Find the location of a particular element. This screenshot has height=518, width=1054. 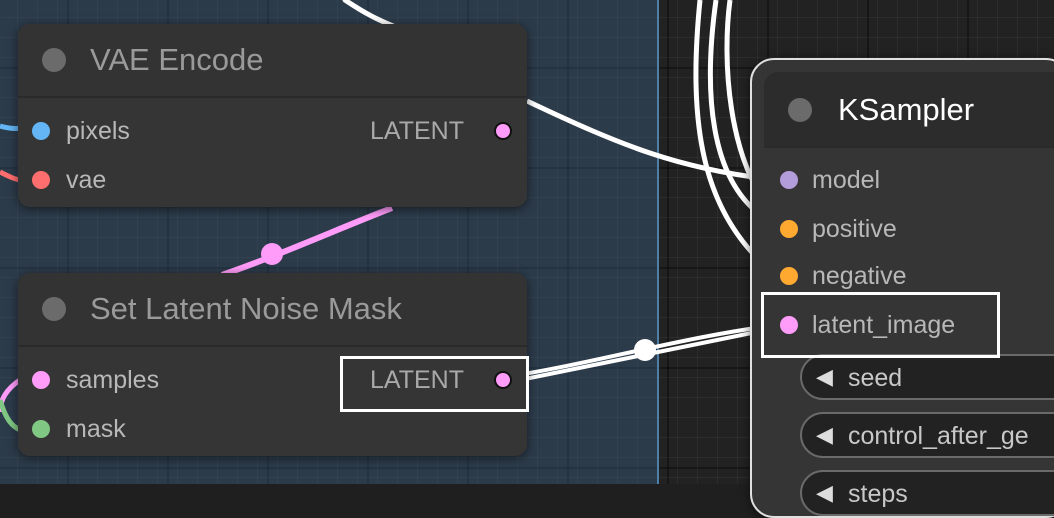

node-header: KSampler is located at coordinates (909, 110).